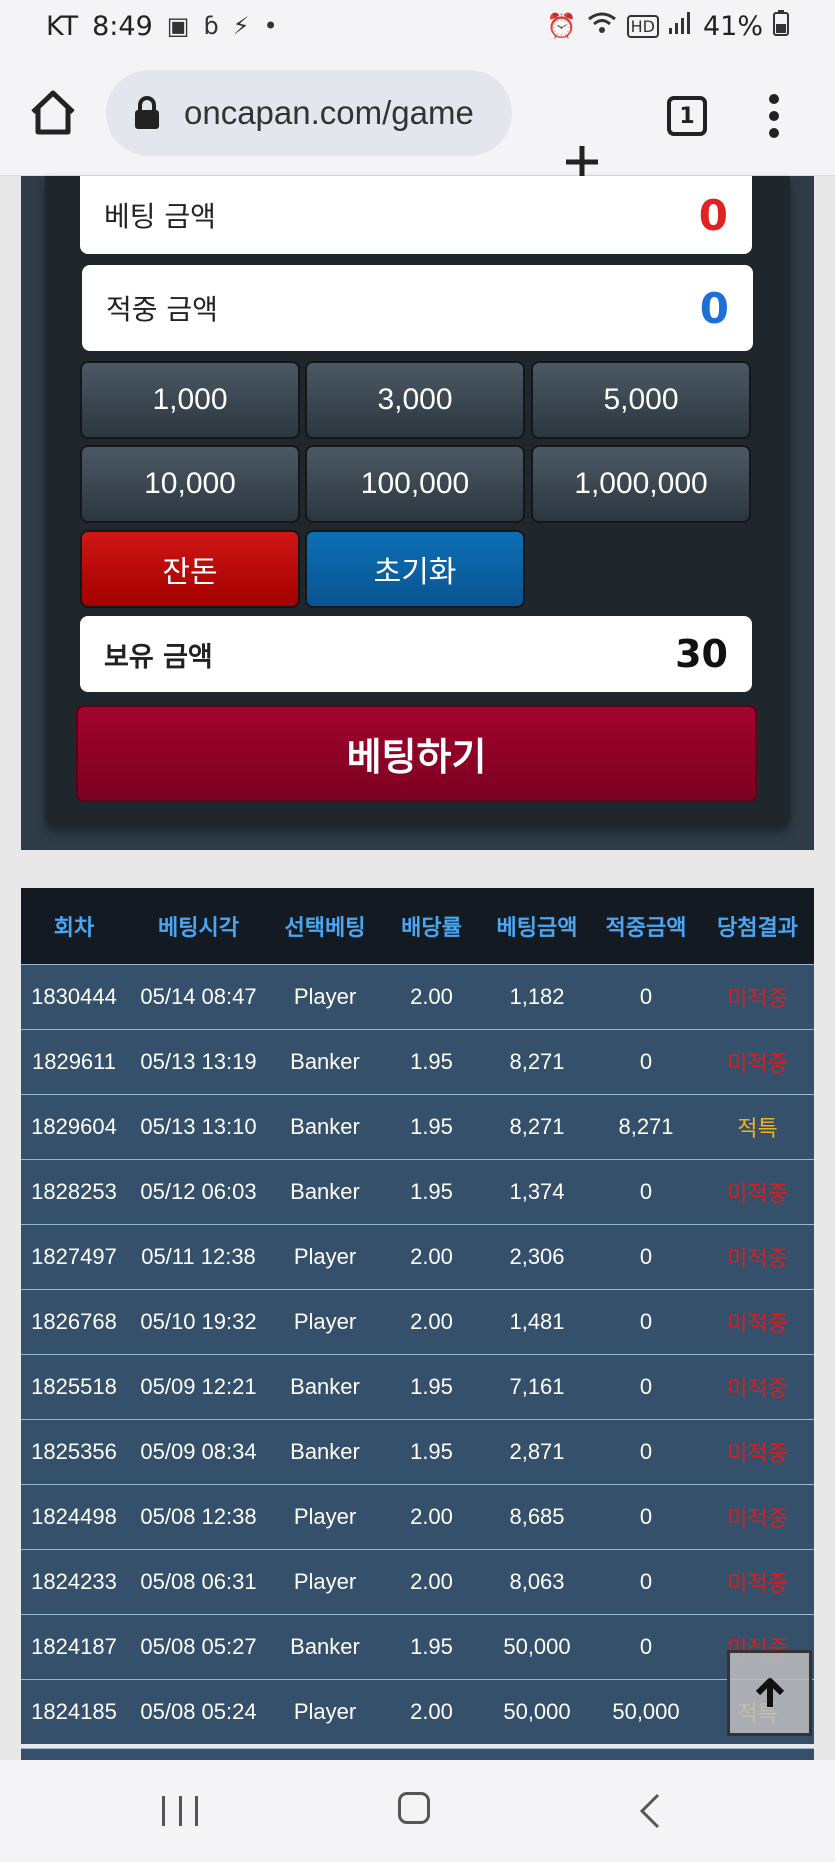  Describe the element at coordinates (774, 99) in the screenshot. I see `more-icon` at that location.